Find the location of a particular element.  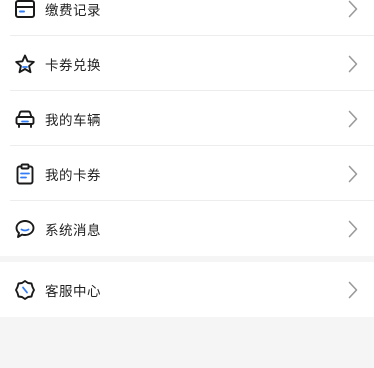

menu-item-my-vehicles: 我的车辆 is located at coordinates (187, 118).